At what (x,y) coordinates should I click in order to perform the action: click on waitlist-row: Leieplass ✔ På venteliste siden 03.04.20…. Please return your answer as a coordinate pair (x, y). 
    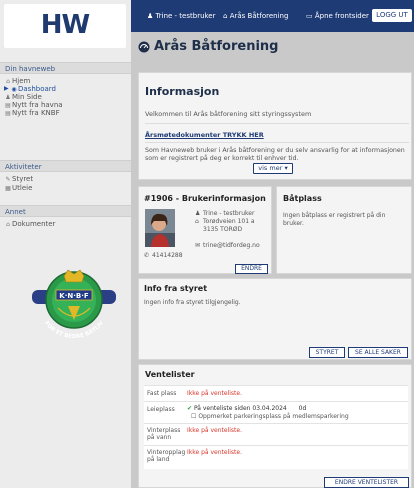
    Looking at the image, I should click on (276, 412).